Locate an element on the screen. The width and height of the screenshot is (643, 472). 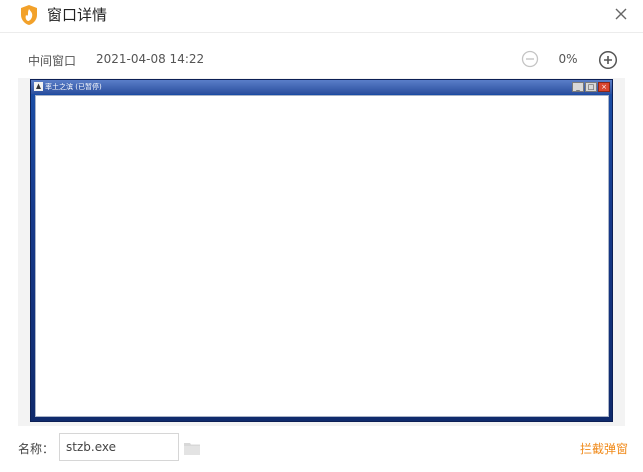
info-bar: 中间窗口 2021-04-08 14:22 0% is located at coordinates (321, 60).